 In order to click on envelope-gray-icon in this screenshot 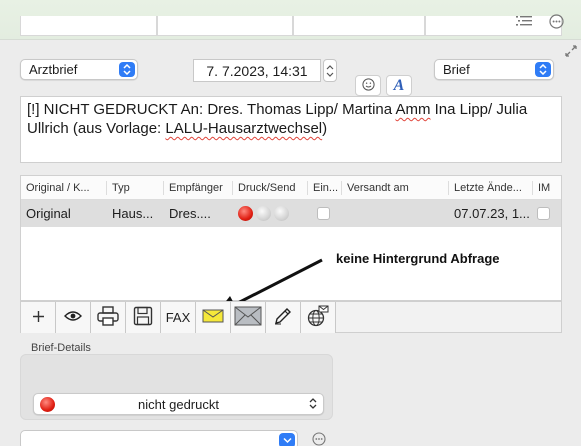, I will do `click(248, 317)`.